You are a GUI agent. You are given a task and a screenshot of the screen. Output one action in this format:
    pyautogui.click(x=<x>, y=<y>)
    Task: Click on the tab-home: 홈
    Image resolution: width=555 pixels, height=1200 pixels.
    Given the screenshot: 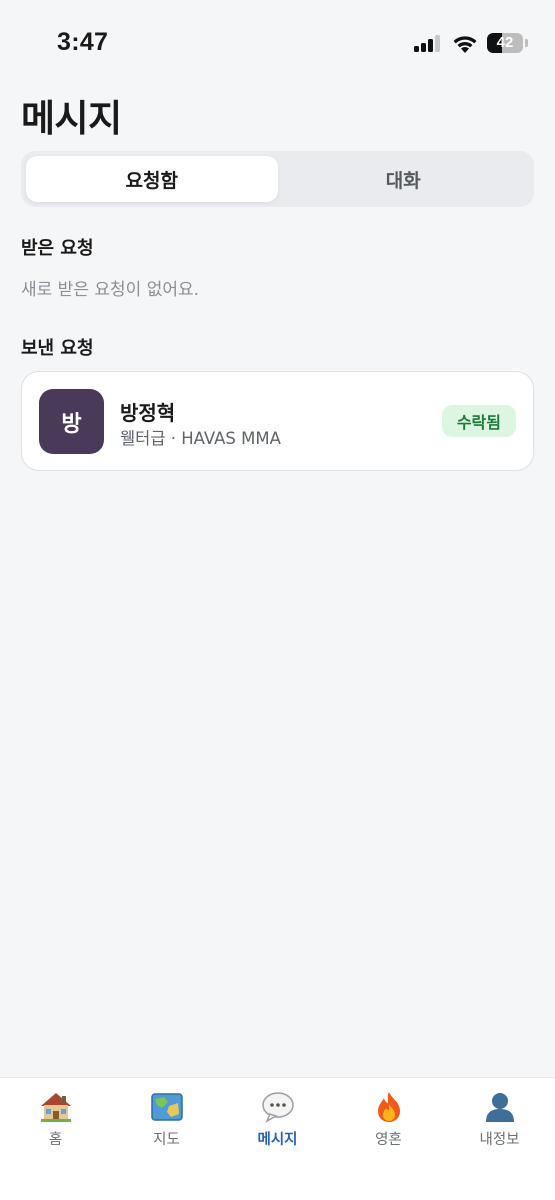 What is the action you would take?
    pyautogui.click(x=55, y=1118)
    